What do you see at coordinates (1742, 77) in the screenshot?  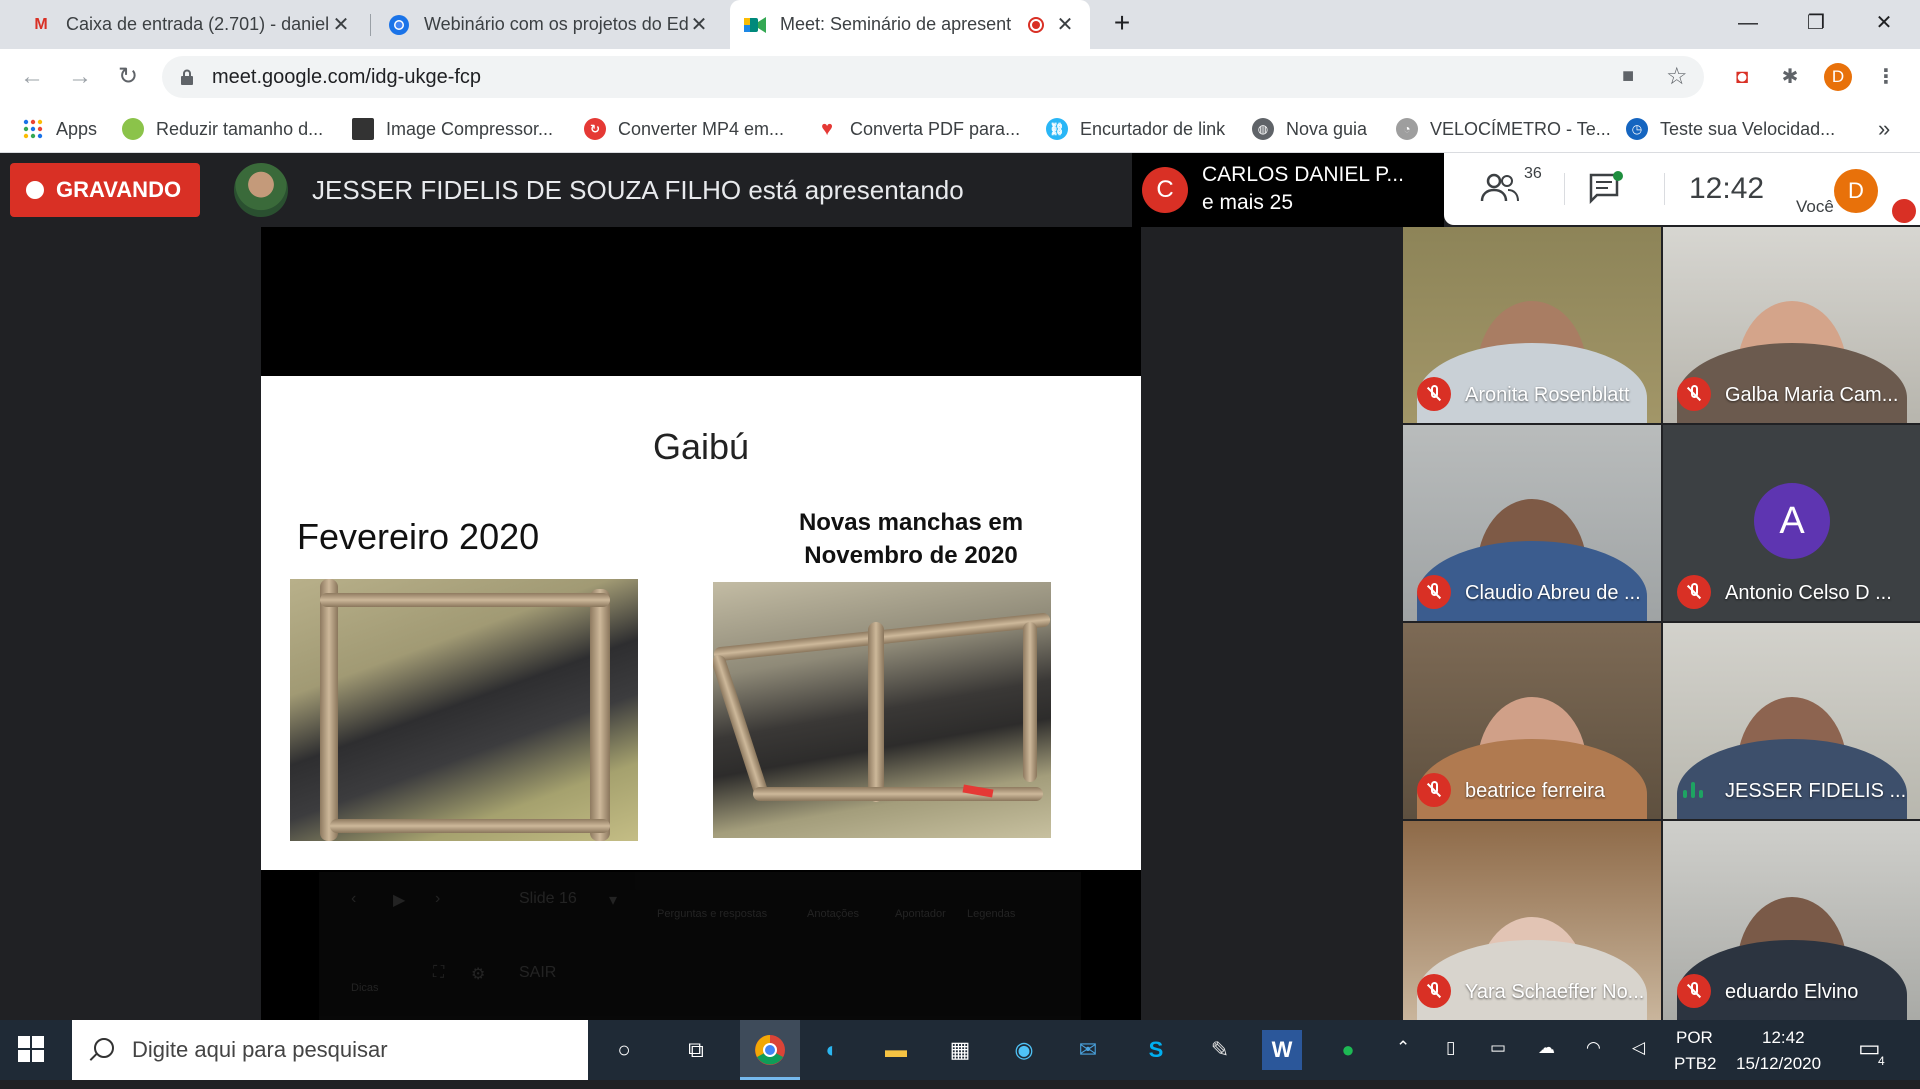 I see `pocket-extension-icon: ◘` at bounding box center [1742, 77].